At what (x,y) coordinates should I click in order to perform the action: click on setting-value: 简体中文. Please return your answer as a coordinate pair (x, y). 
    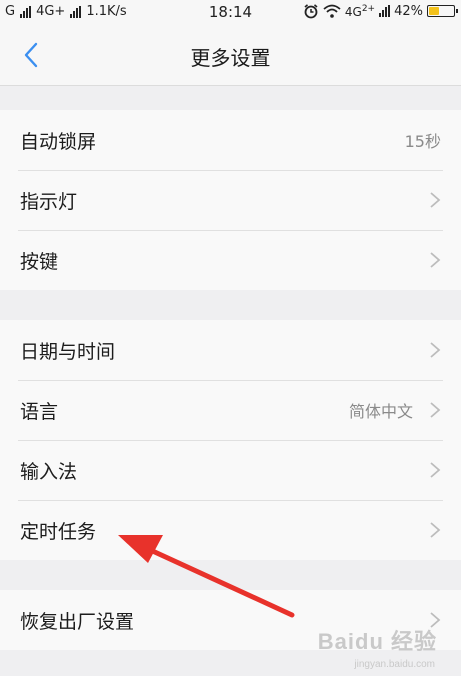
    Looking at the image, I should click on (380, 411).